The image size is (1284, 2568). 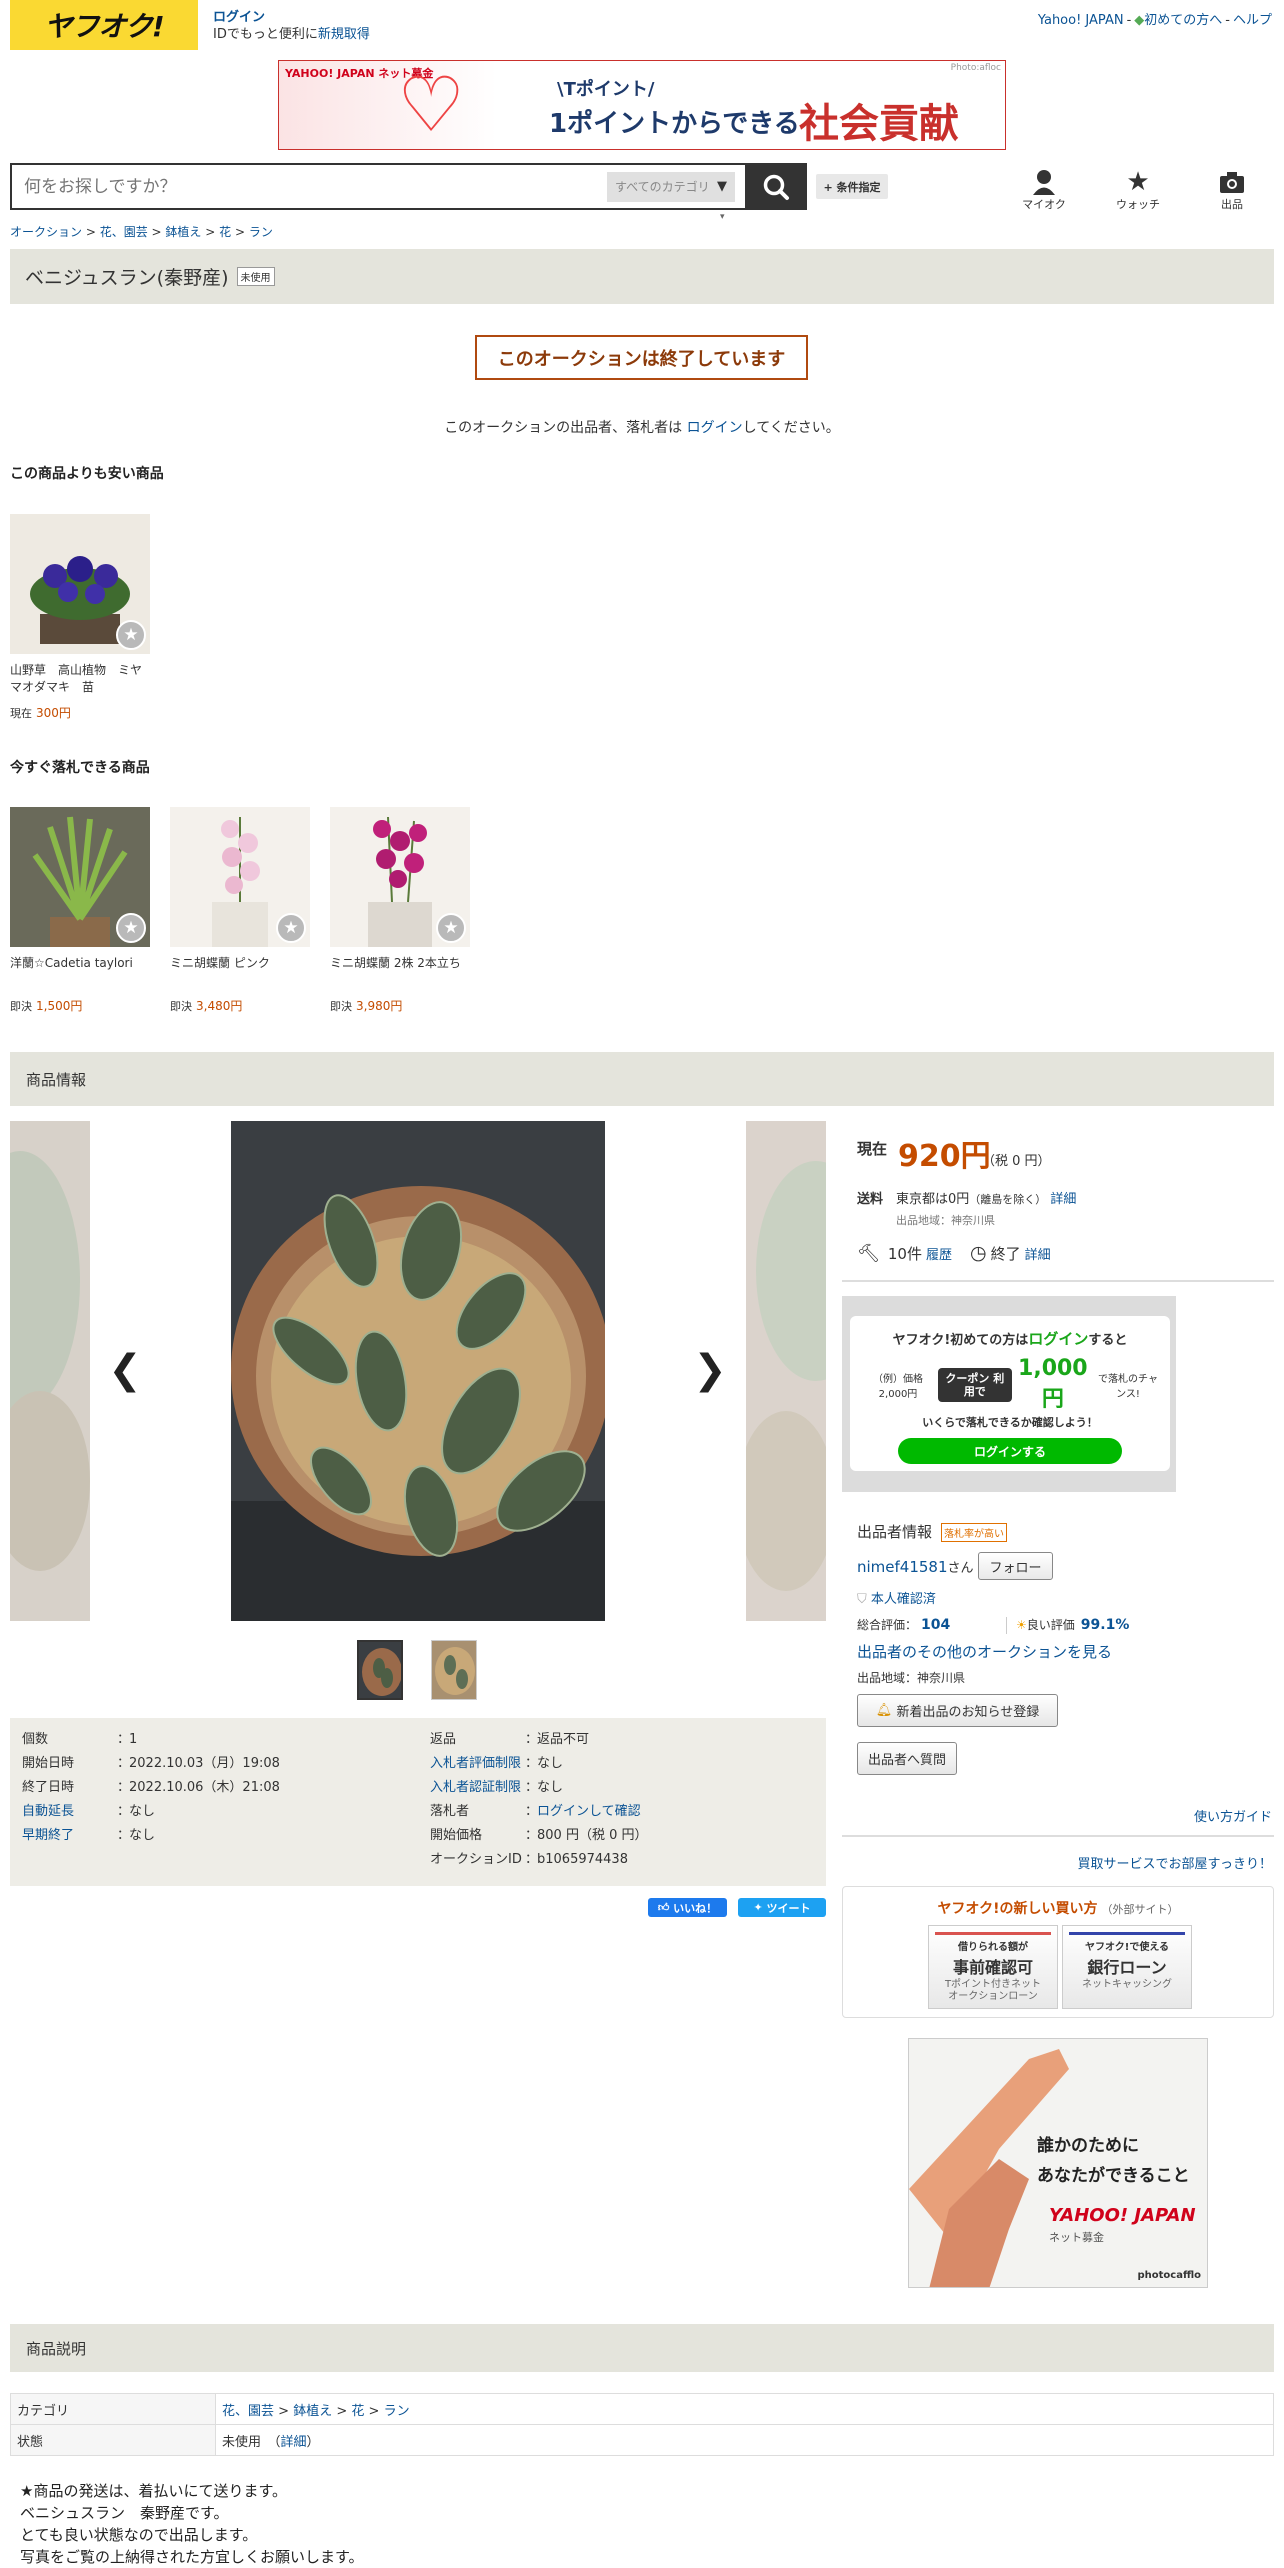 What do you see at coordinates (1139, 20) in the screenshot?
I see `beginner-icon: ◆` at bounding box center [1139, 20].